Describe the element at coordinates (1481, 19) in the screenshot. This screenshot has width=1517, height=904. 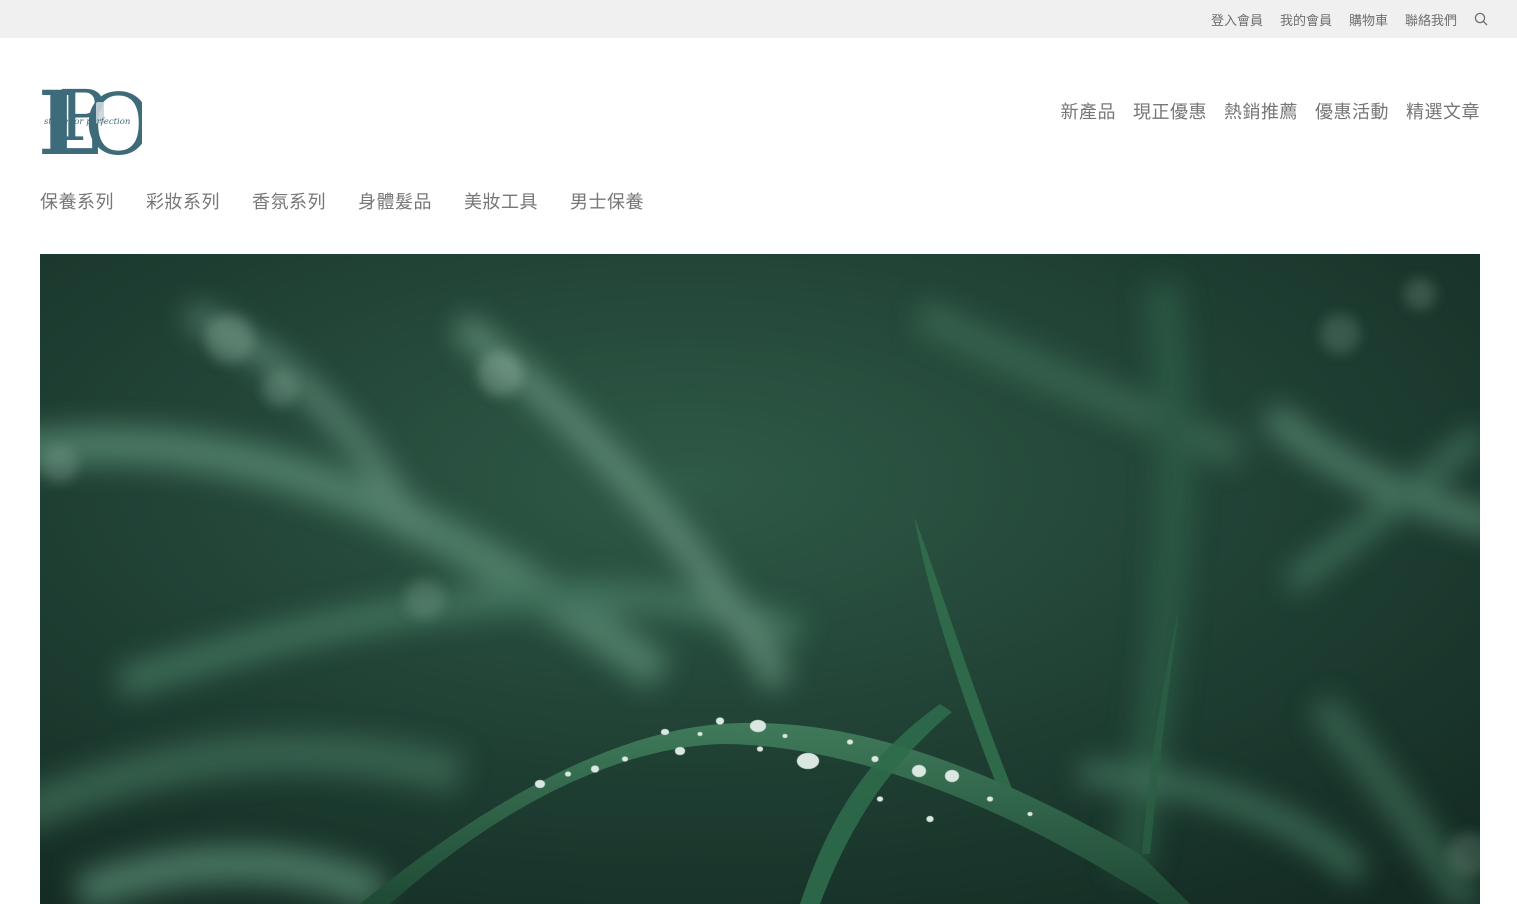
I see `search-icon` at that location.